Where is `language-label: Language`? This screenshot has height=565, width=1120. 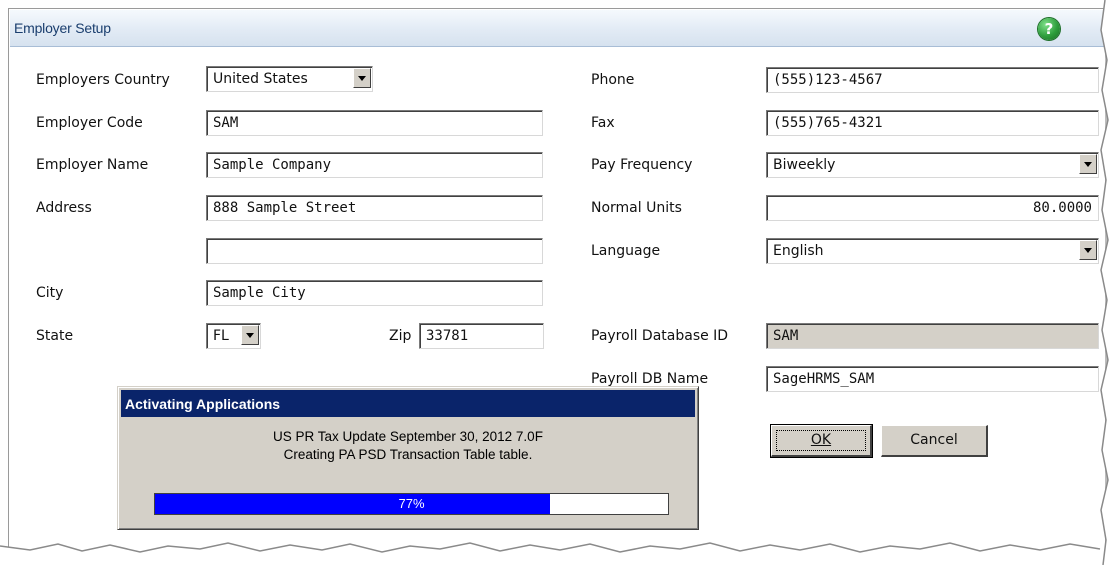 language-label: Language is located at coordinates (626, 251).